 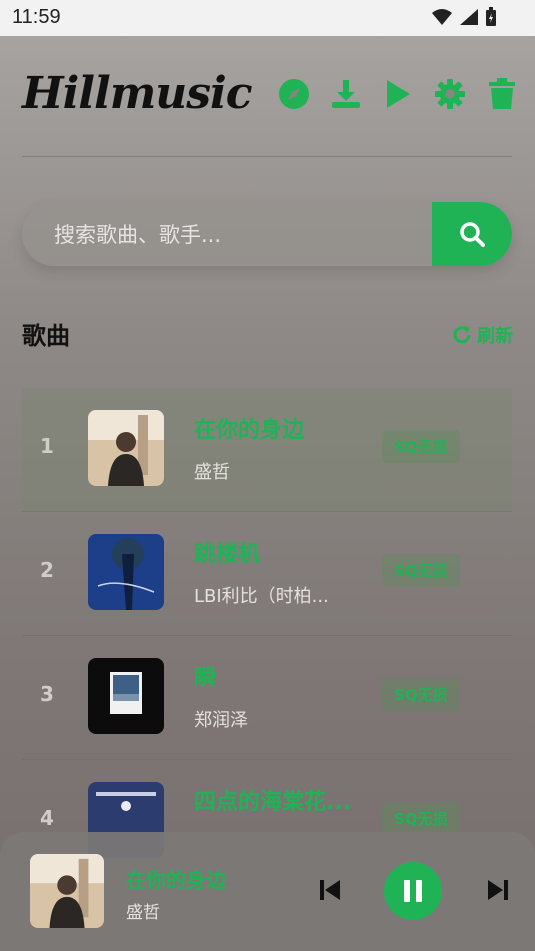 I want to click on status-time: 11:59, so click(x=36, y=17).